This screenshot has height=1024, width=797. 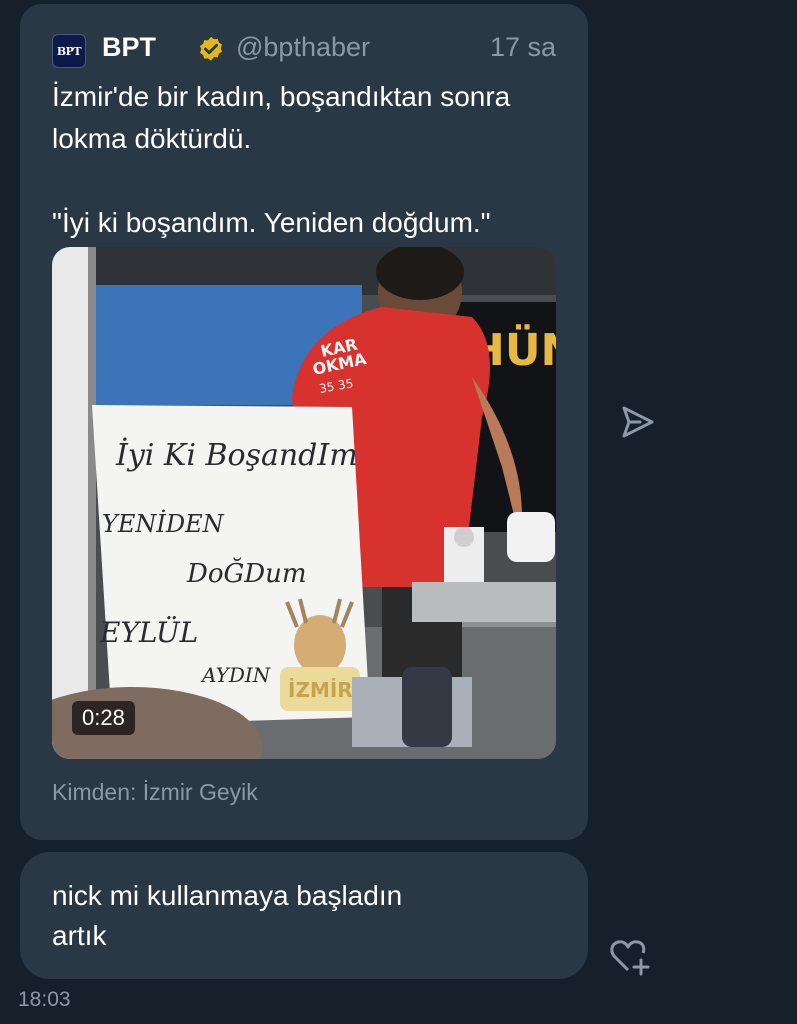 What do you see at coordinates (638, 422) in the screenshot?
I see `share-icon` at bounding box center [638, 422].